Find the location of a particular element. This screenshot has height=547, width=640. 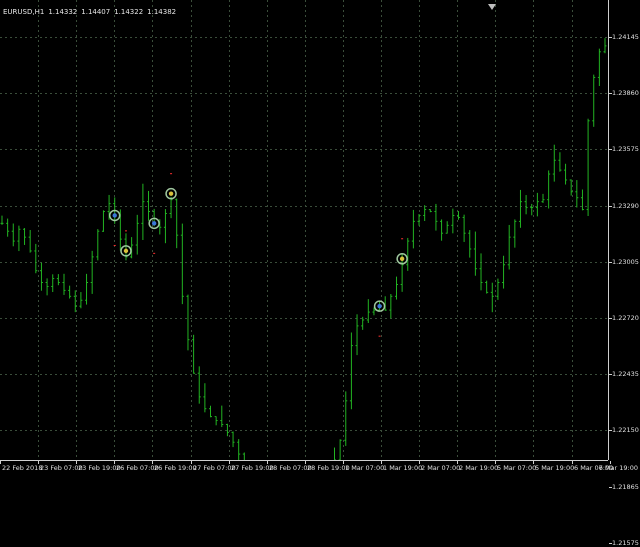

time-label: 22 Feb 2018 is located at coordinates (22, 468).